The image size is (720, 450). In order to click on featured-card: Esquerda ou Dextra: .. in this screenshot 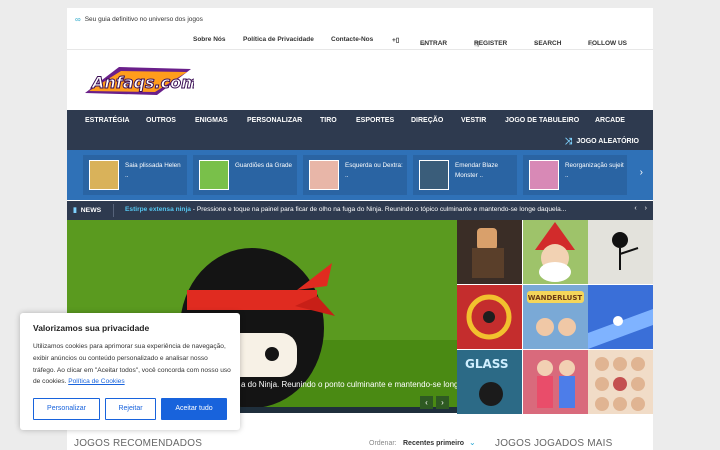, I will do `click(355, 175)`.